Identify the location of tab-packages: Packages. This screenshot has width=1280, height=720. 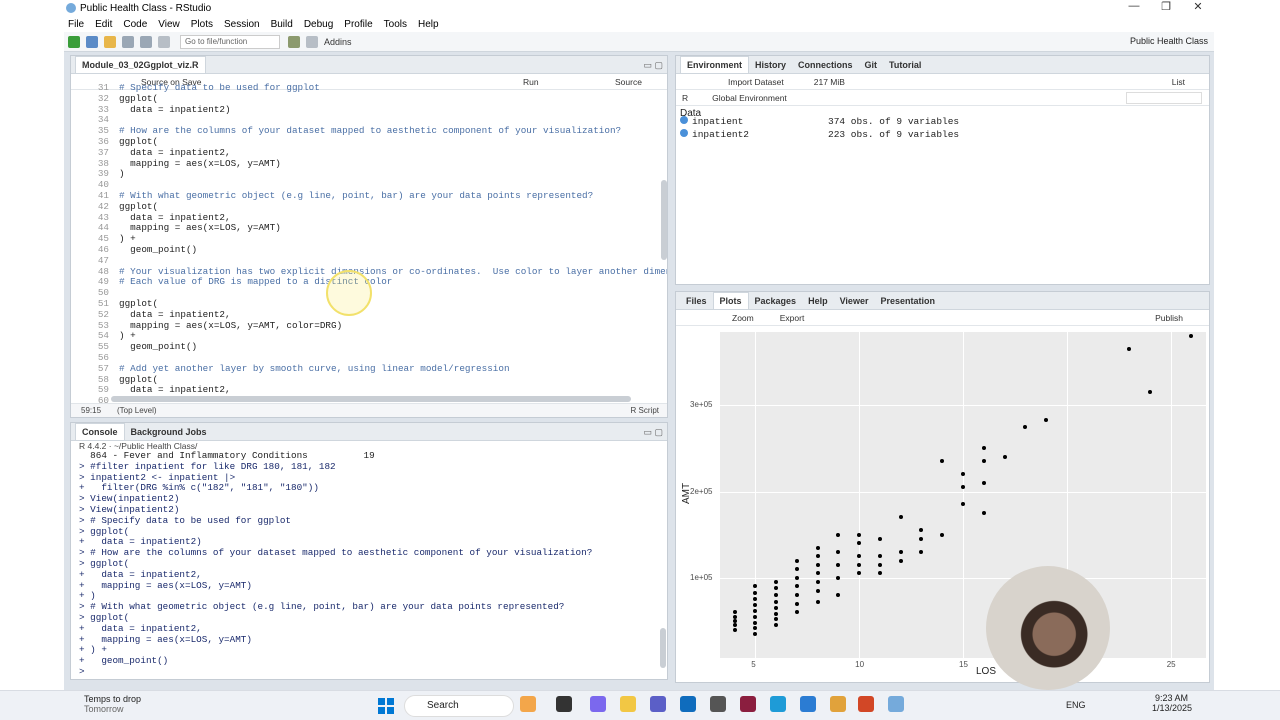
(776, 301).